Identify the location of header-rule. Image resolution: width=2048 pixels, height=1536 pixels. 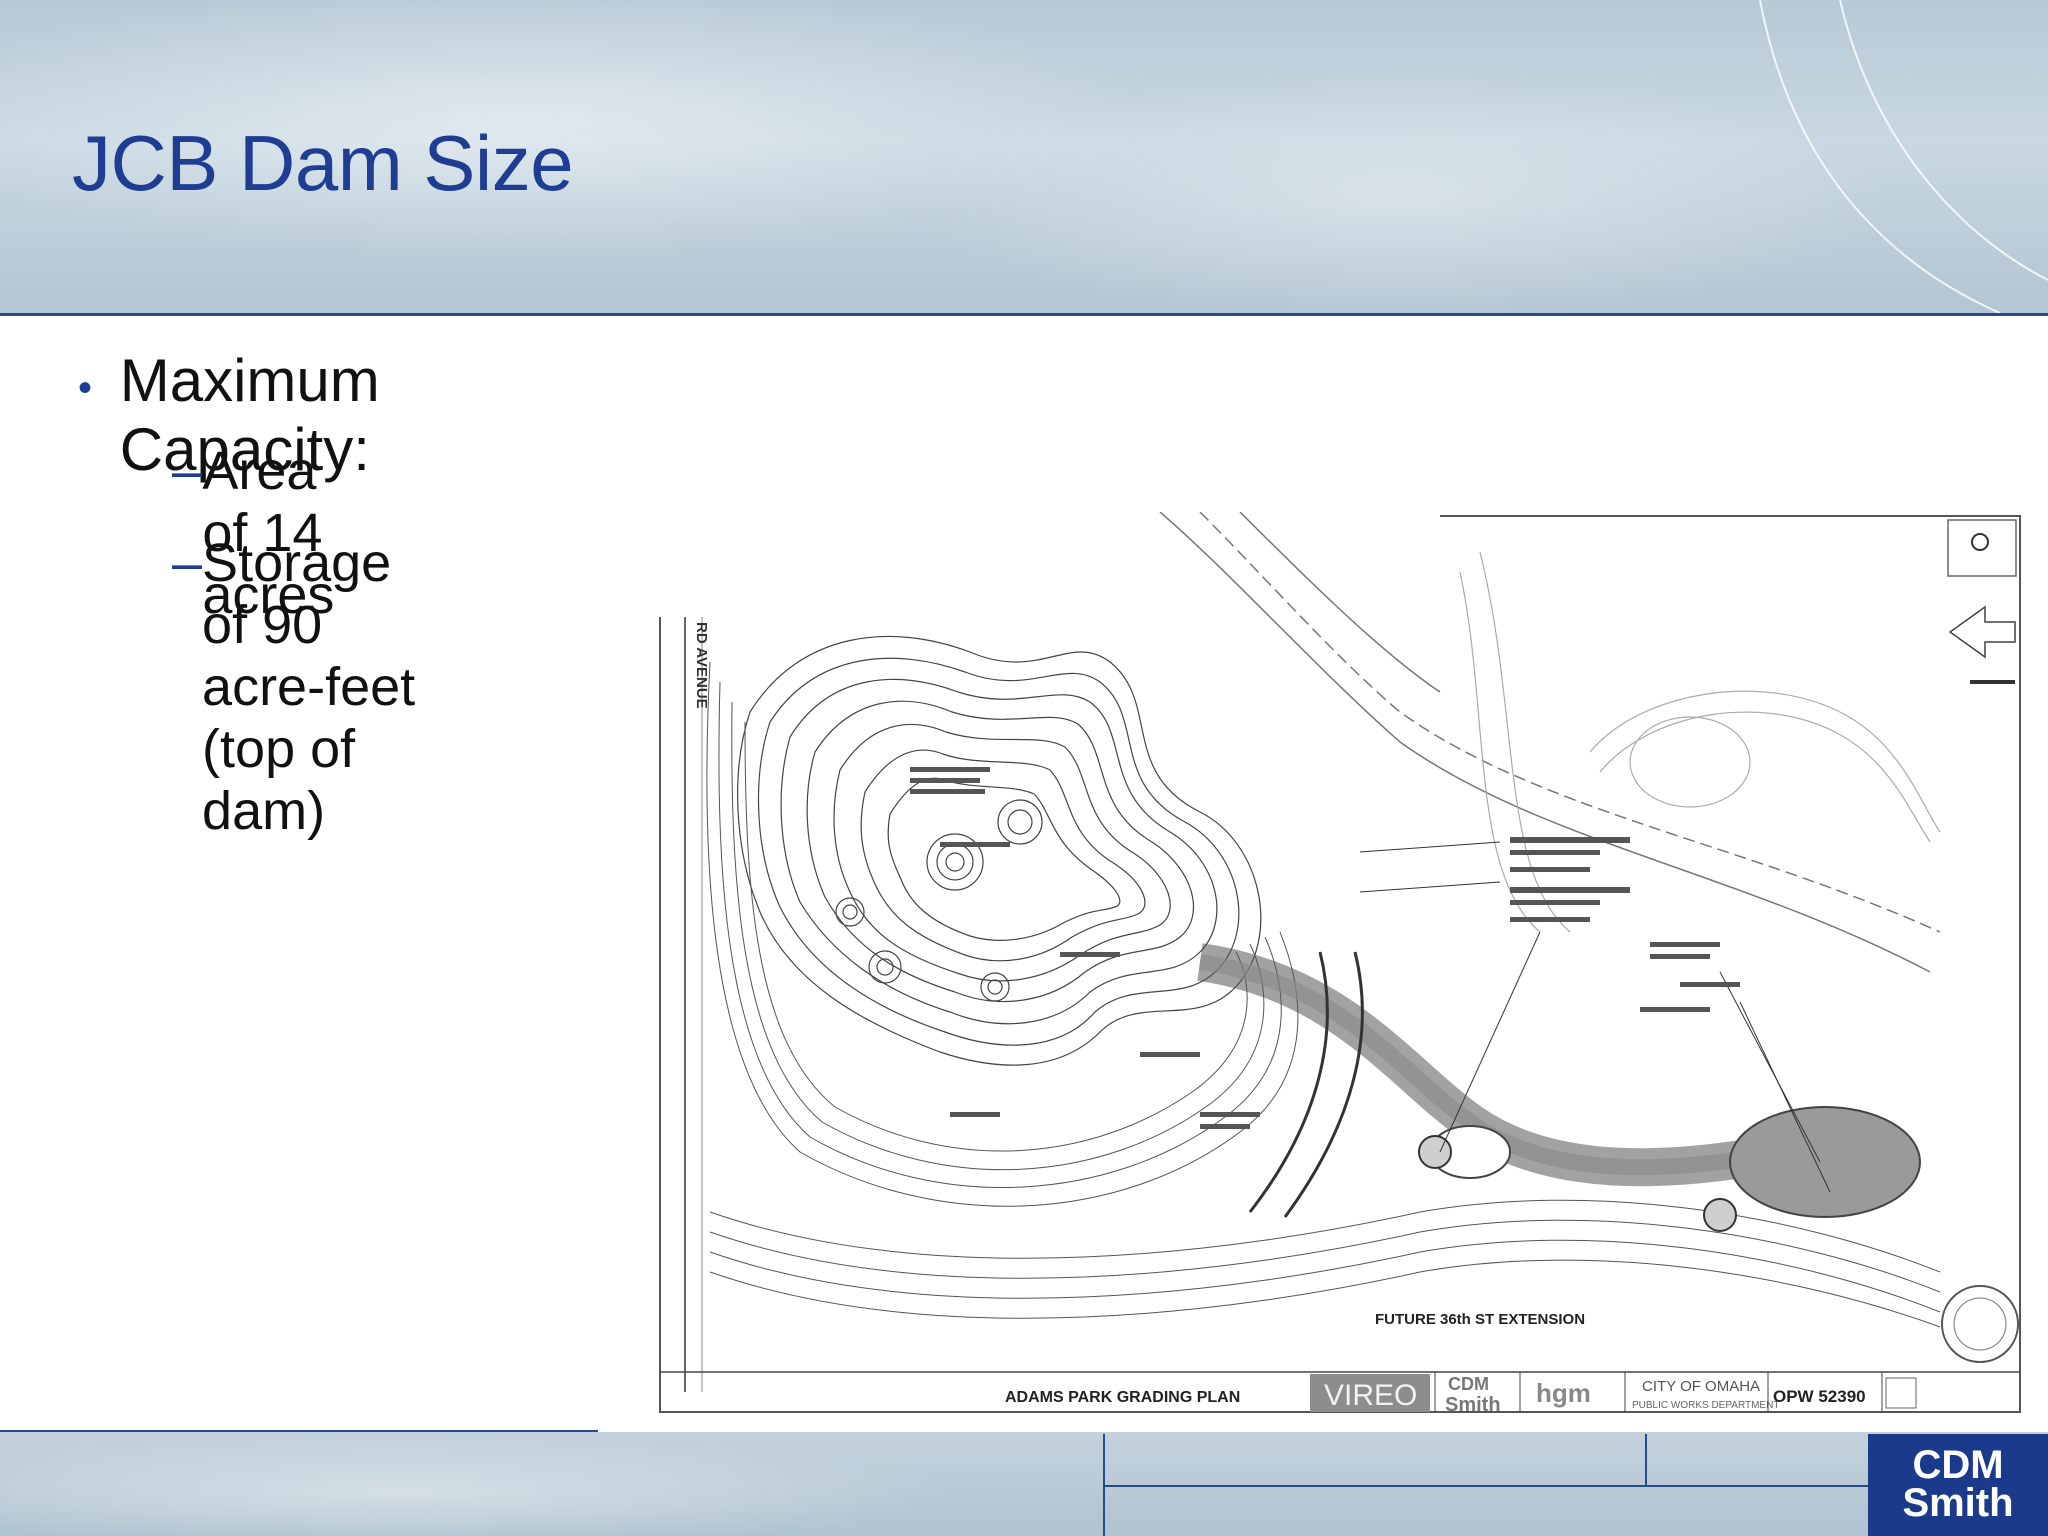
(1024, 314).